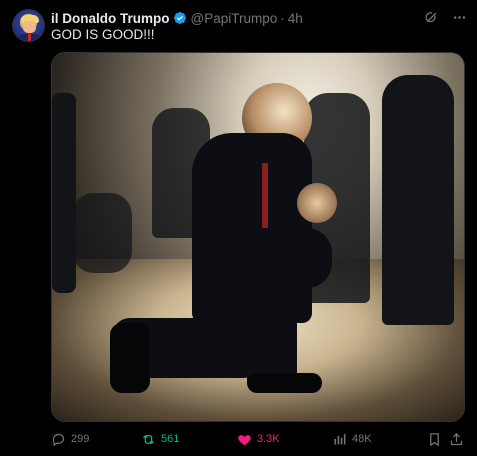 This screenshot has height=456, width=477. What do you see at coordinates (170, 439) in the screenshot?
I see `repost-count: 561` at bounding box center [170, 439].